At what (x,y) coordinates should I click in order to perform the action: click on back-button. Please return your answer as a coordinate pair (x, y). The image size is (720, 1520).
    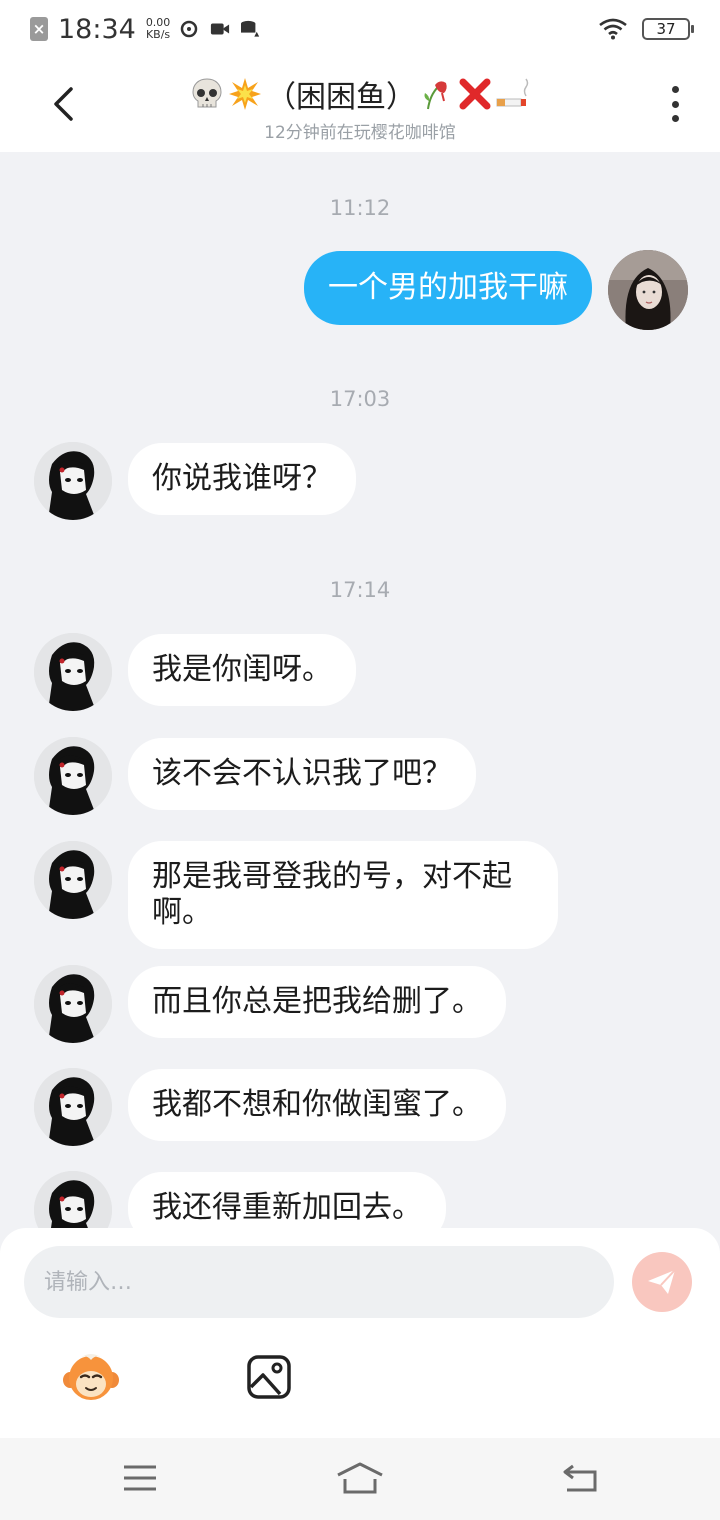
    Looking at the image, I should click on (64, 104).